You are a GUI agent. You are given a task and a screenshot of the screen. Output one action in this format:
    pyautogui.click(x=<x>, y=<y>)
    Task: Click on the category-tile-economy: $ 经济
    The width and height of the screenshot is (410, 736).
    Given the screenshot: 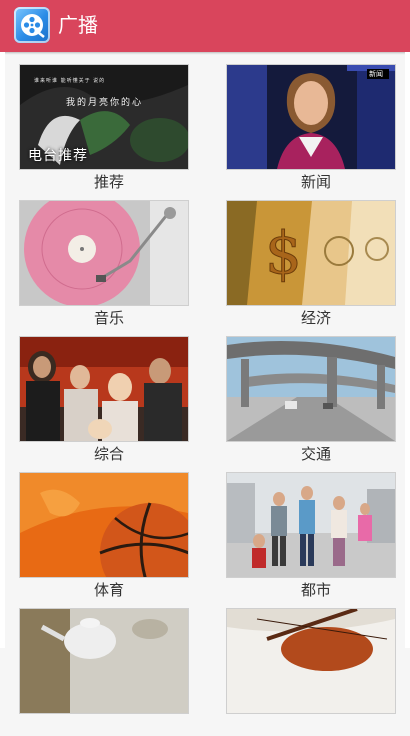 What is the action you would take?
    pyautogui.click(x=311, y=260)
    